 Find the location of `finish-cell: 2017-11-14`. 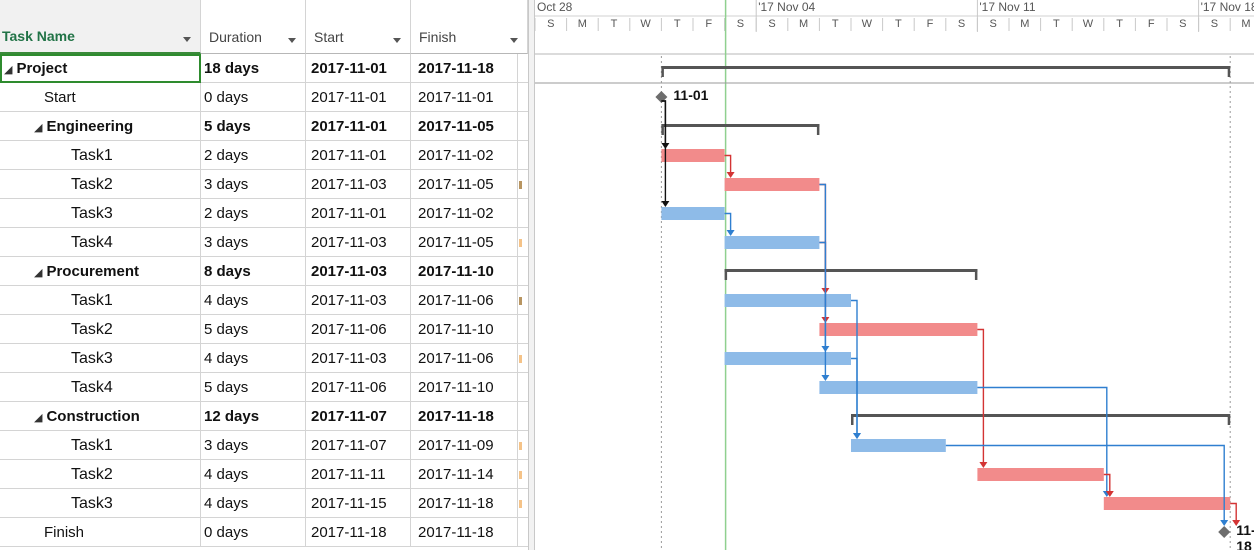

finish-cell: 2017-11-14 is located at coordinates (464, 474).